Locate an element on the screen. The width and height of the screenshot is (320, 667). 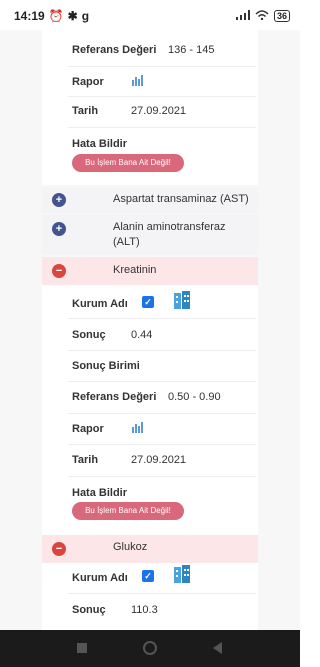
sonuc-value: 0.44 is located at coordinates (142, 335).